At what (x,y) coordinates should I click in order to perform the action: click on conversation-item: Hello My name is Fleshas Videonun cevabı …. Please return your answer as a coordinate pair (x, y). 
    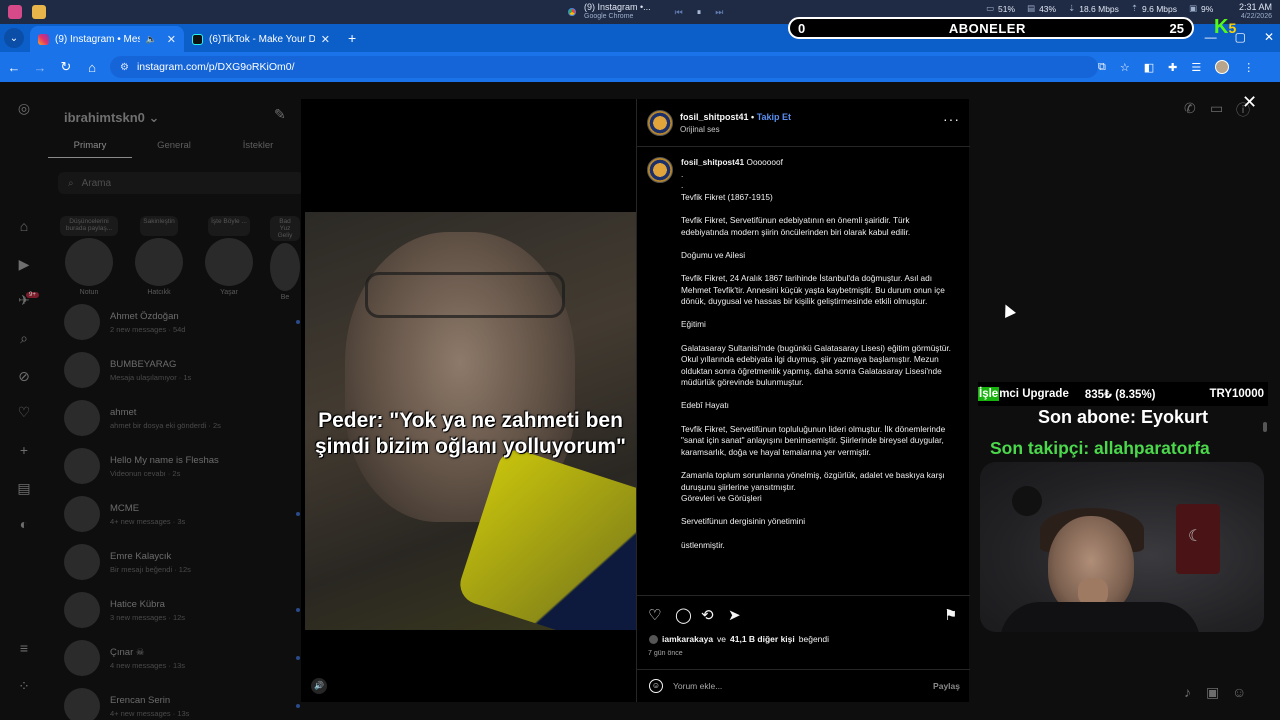
    Looking at the image, I should click on (182, 466).